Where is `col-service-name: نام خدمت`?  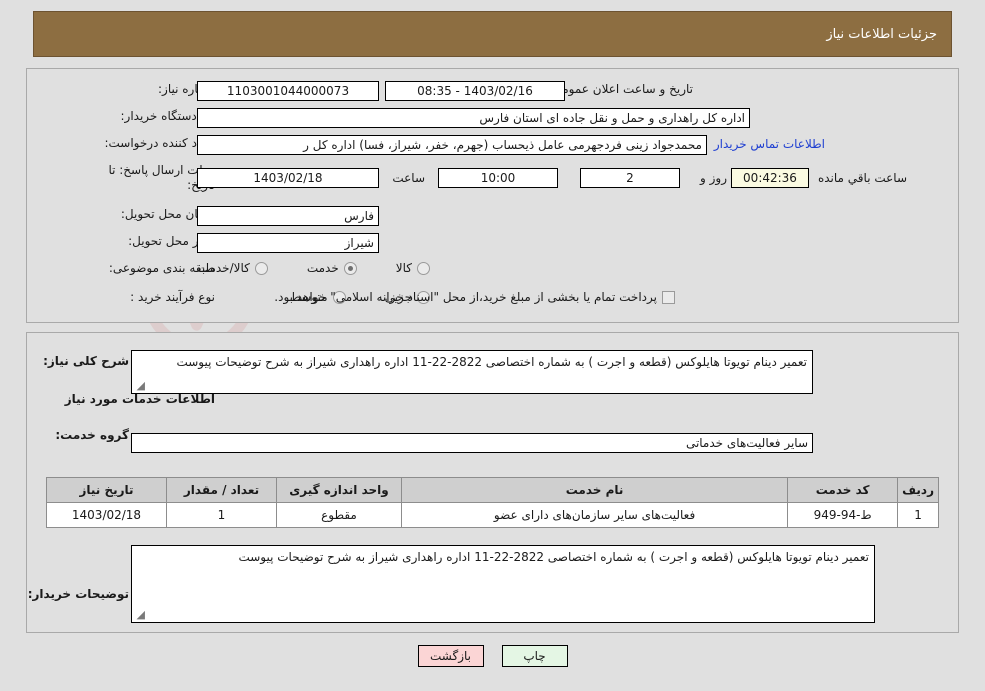
col-service-name: نام خدمت is located at coordinates (594, 490).